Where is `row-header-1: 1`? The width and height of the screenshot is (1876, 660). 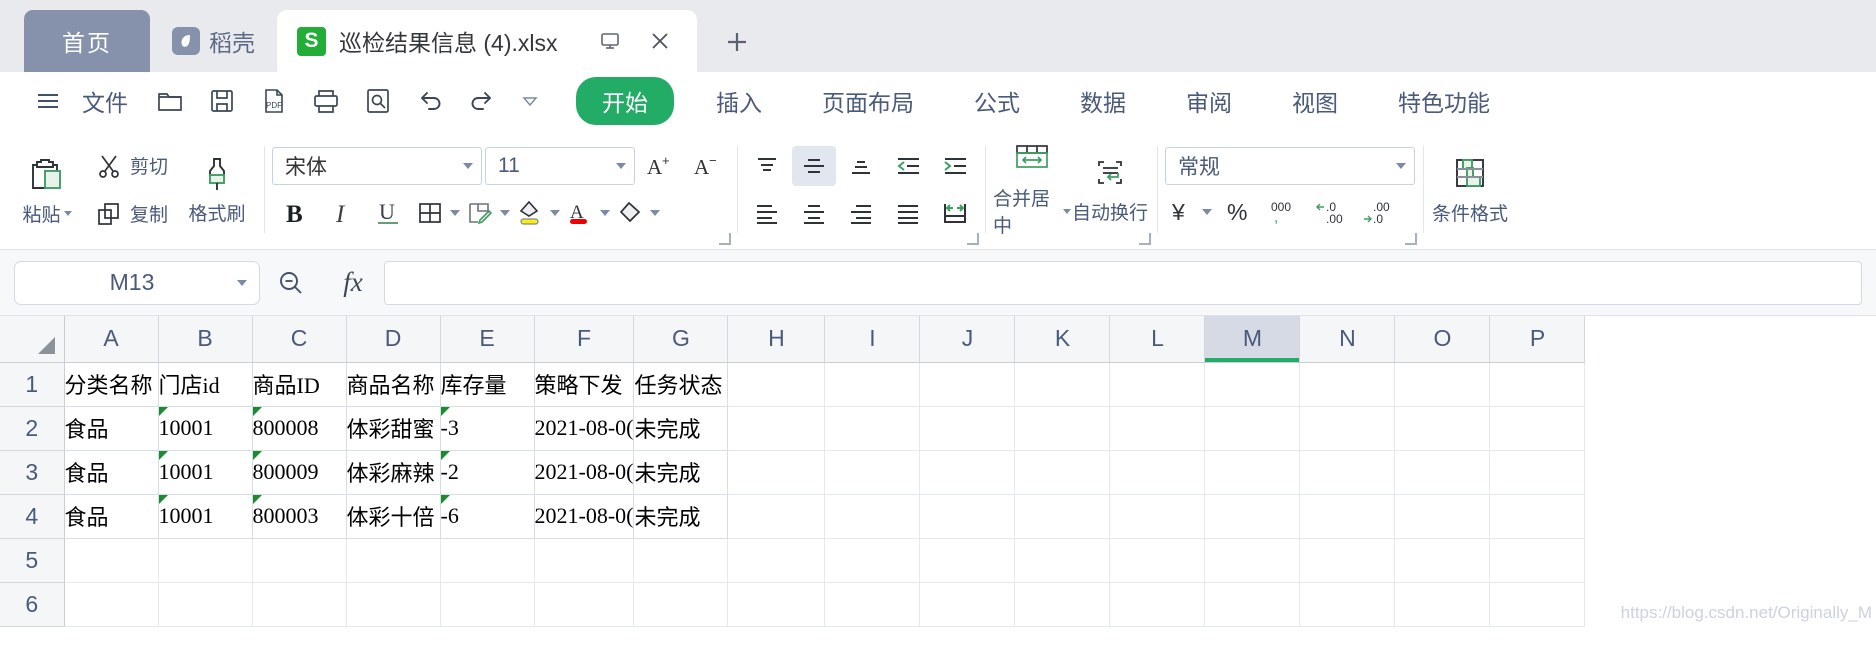
row-header-1: 1 is located at coordinates (32, 384).